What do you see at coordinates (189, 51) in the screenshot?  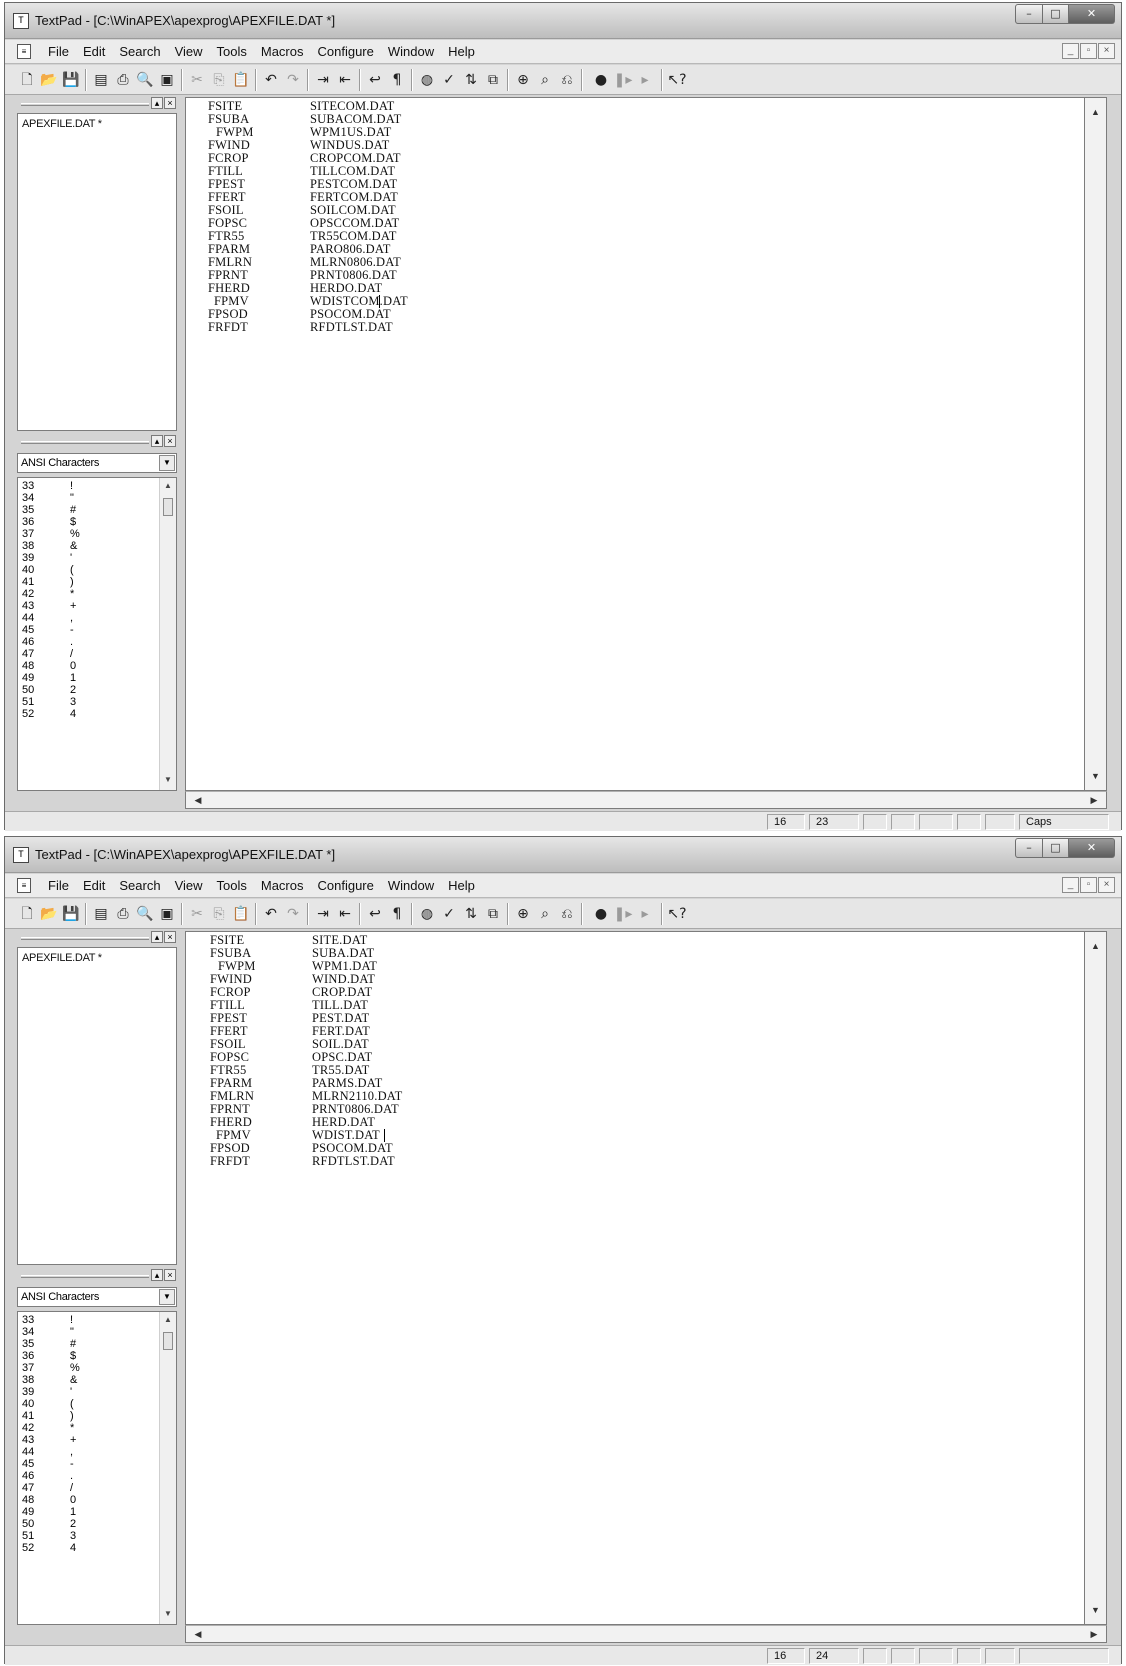 I see `menu-view: View` at bounding box center [189, 51].